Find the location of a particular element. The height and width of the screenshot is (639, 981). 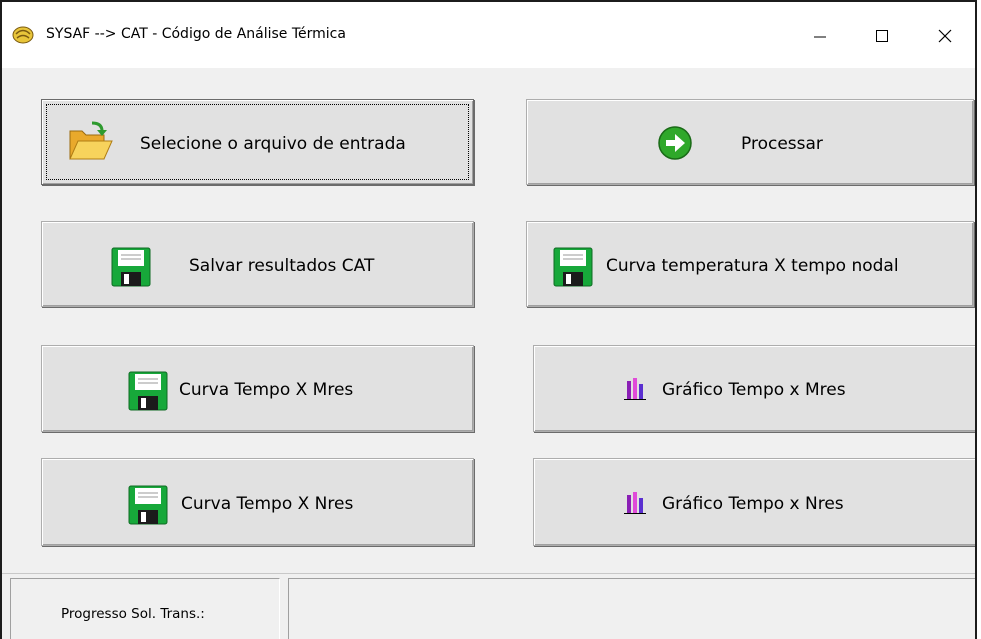

curve-time-mres-label: Curva Tempo X Mres is located at coordinates (266, 390).